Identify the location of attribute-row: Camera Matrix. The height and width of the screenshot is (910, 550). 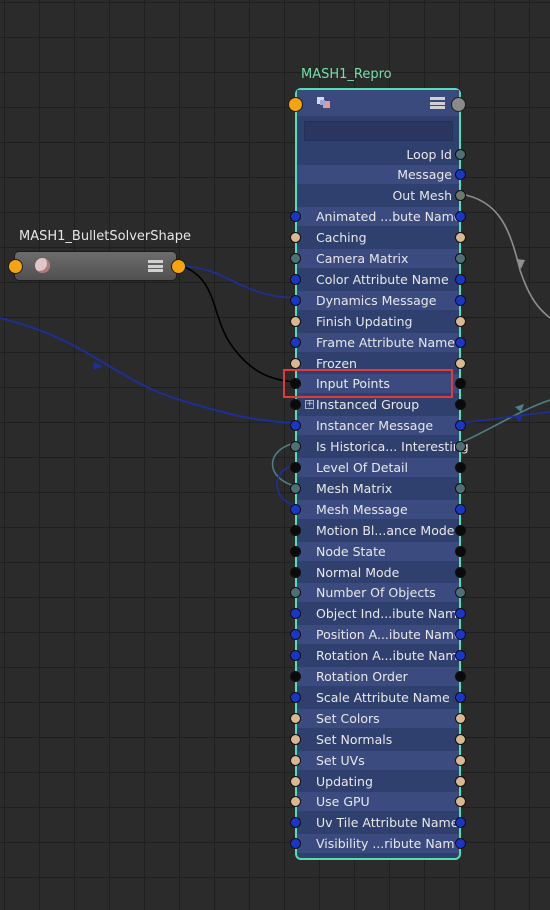
(378, 258).